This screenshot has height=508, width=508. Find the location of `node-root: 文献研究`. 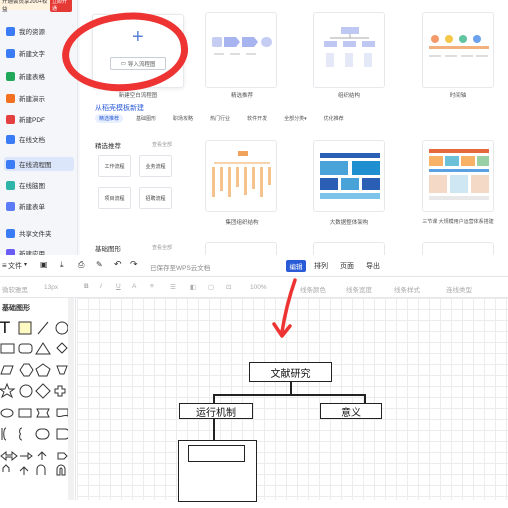

node-root: 文献研究 is located at coordinates (290, 372).